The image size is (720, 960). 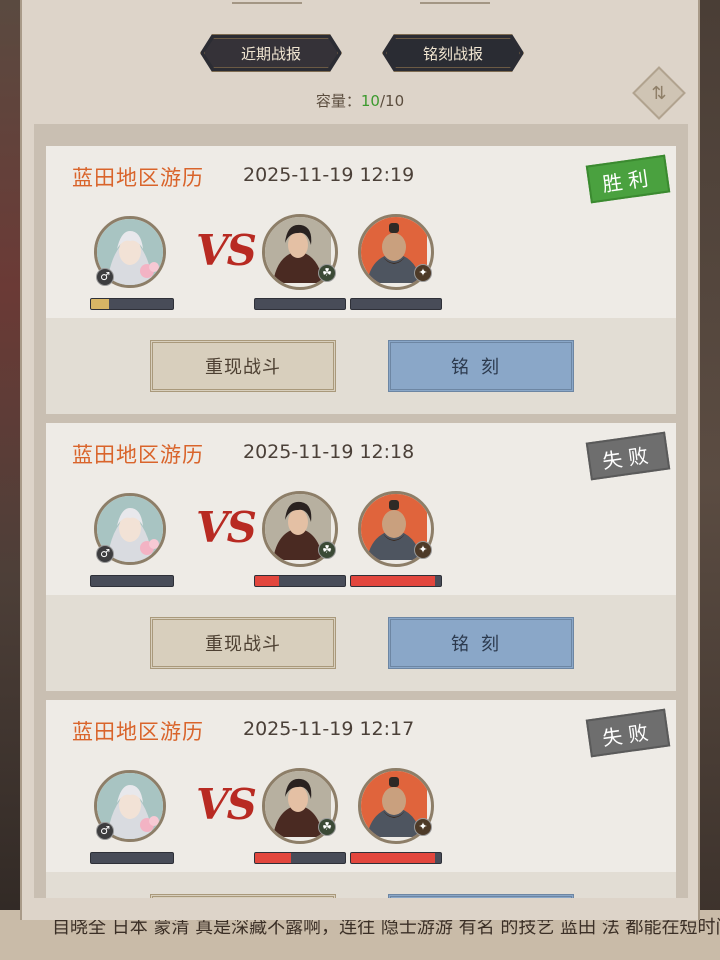 I want to click on tab-engraved-label: 铭刻战报, so click(x=452, y=53).